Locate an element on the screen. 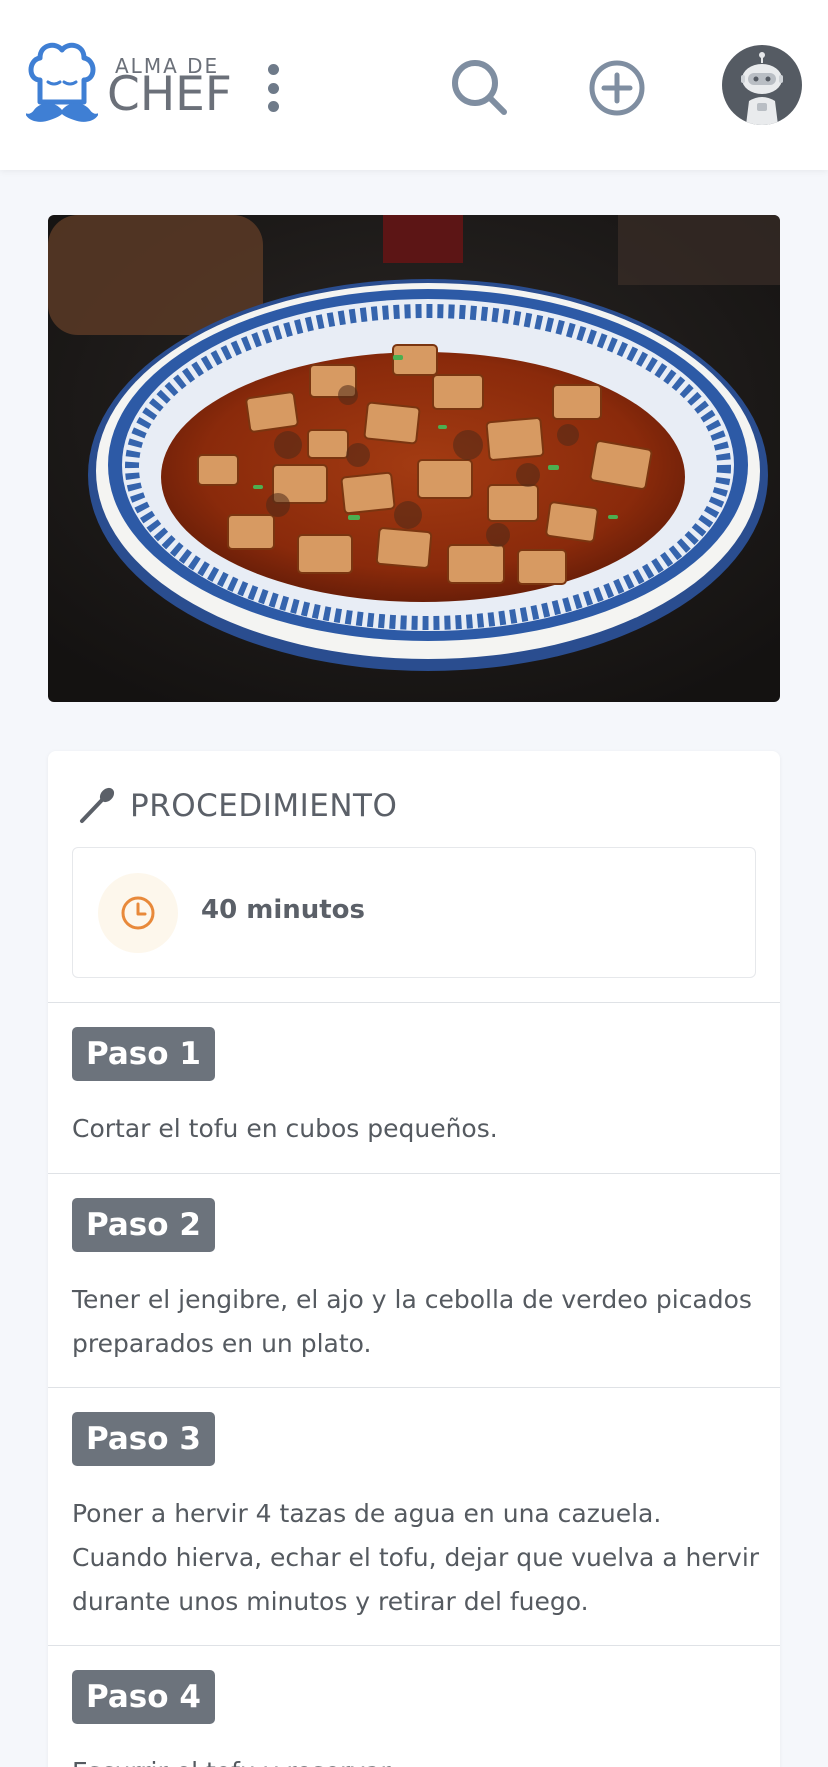  alma-de-chef-logo: ALMA DE CHEF is located at coordinates (129, 86).